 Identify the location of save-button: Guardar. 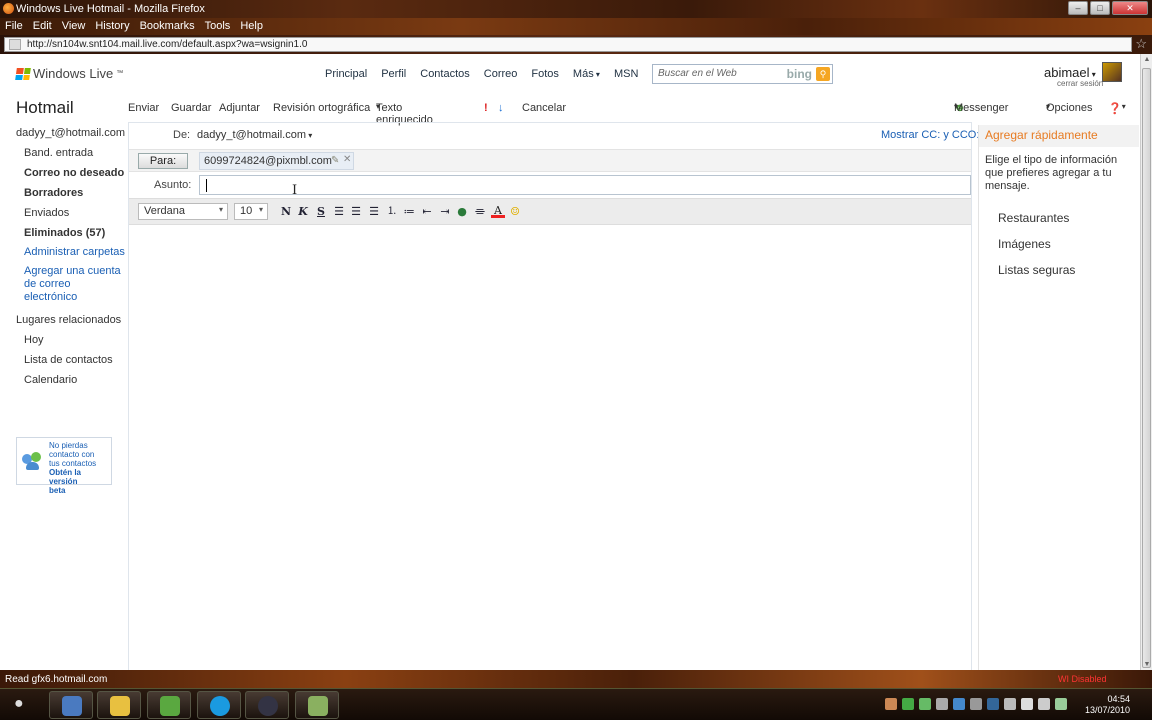
(191, 108).